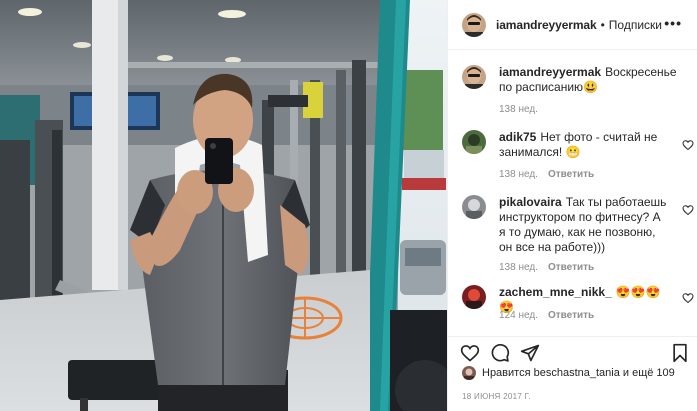 This screenshot has height=411, width=697. I want to click on comment-time: 124 нед., so click(518, 315).